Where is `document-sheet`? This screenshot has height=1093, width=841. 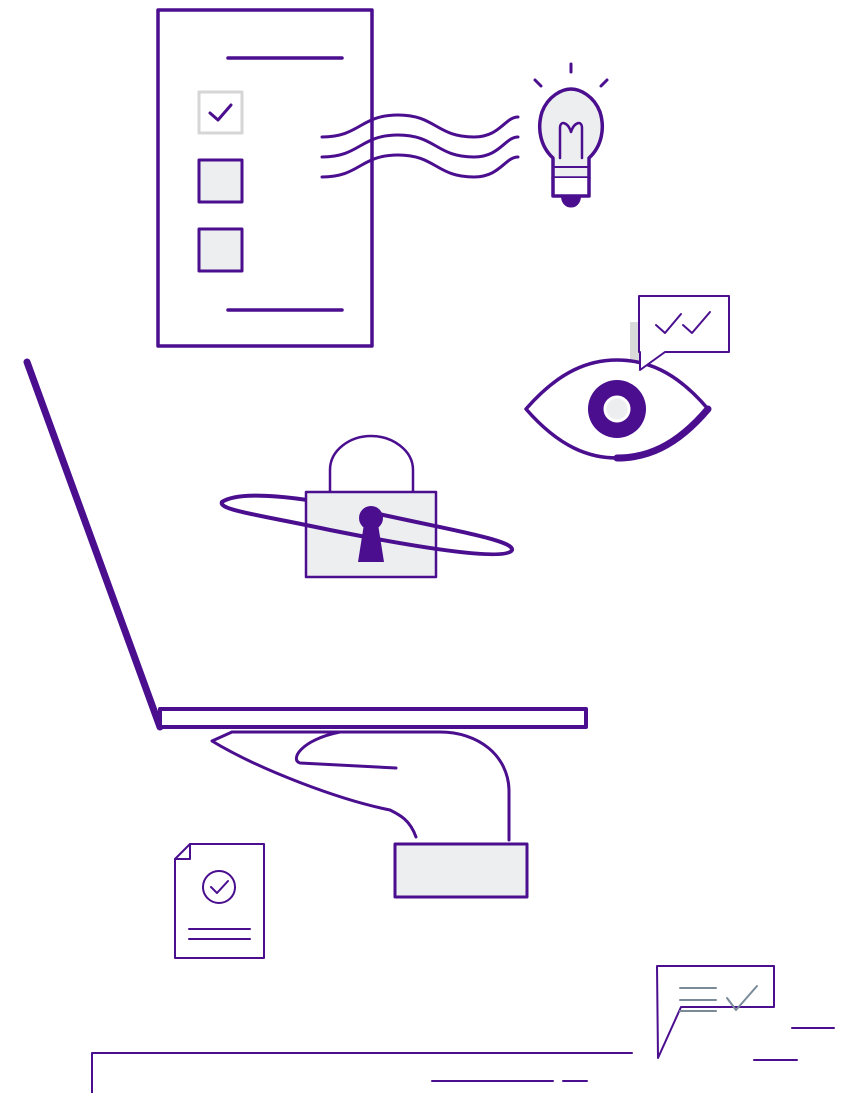 document-sheet is located at coordinates (265, 178).